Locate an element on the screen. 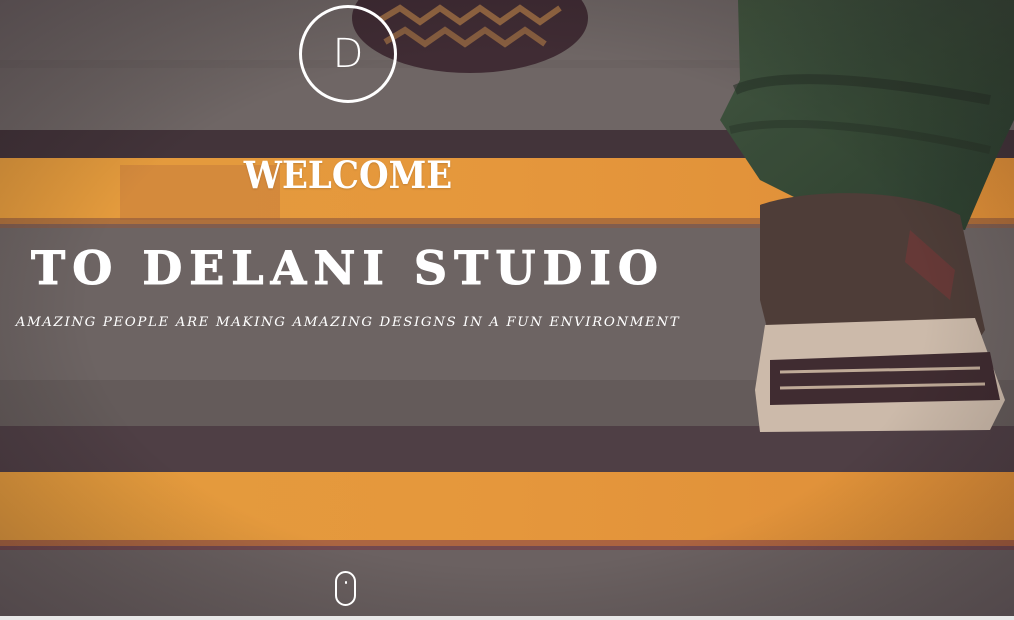 The image size is (1014, 620). studio-title: TO DELANI STUDIO is located at coordinates (348, 268).